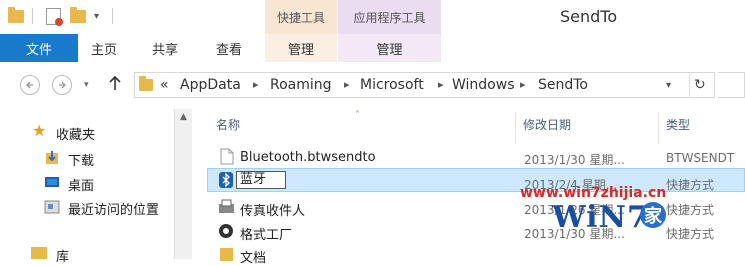  I want to click on back-button, so click(30, 85).